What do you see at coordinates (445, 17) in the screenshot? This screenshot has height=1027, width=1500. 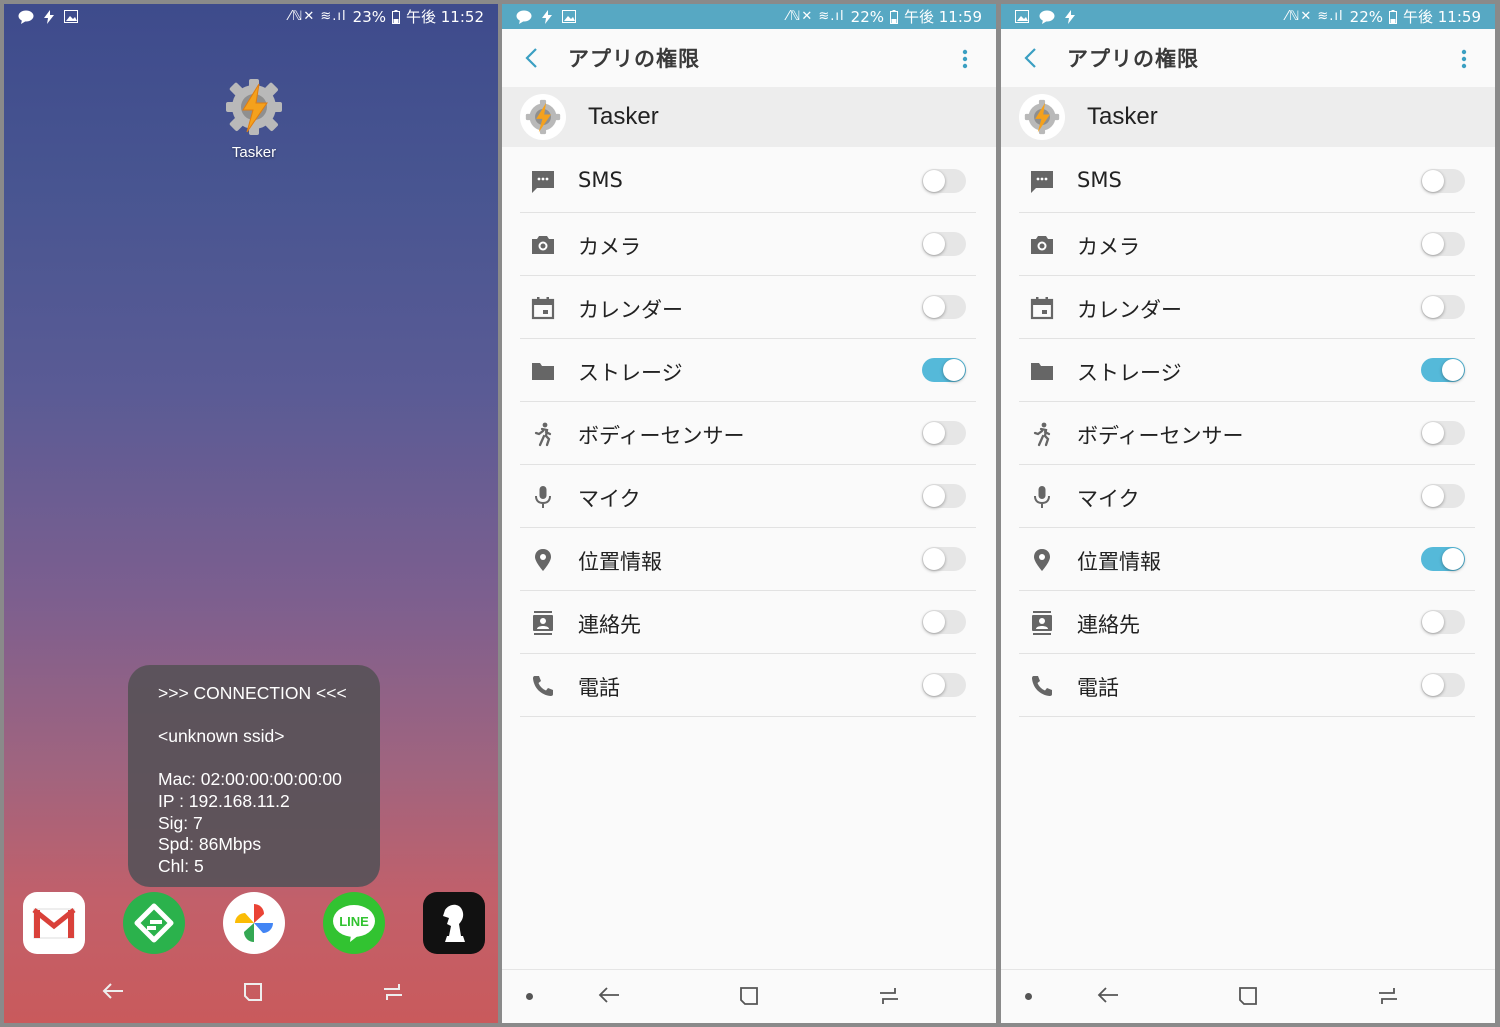 I see `clock: 午後 11:52` at bounding box center [445, 17].